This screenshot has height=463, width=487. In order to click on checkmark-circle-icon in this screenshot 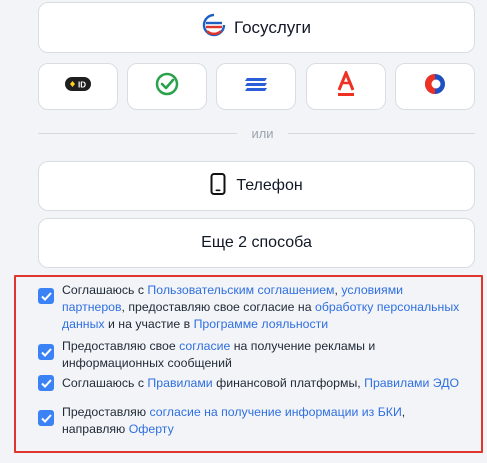, I will do `click(167, 86)`.